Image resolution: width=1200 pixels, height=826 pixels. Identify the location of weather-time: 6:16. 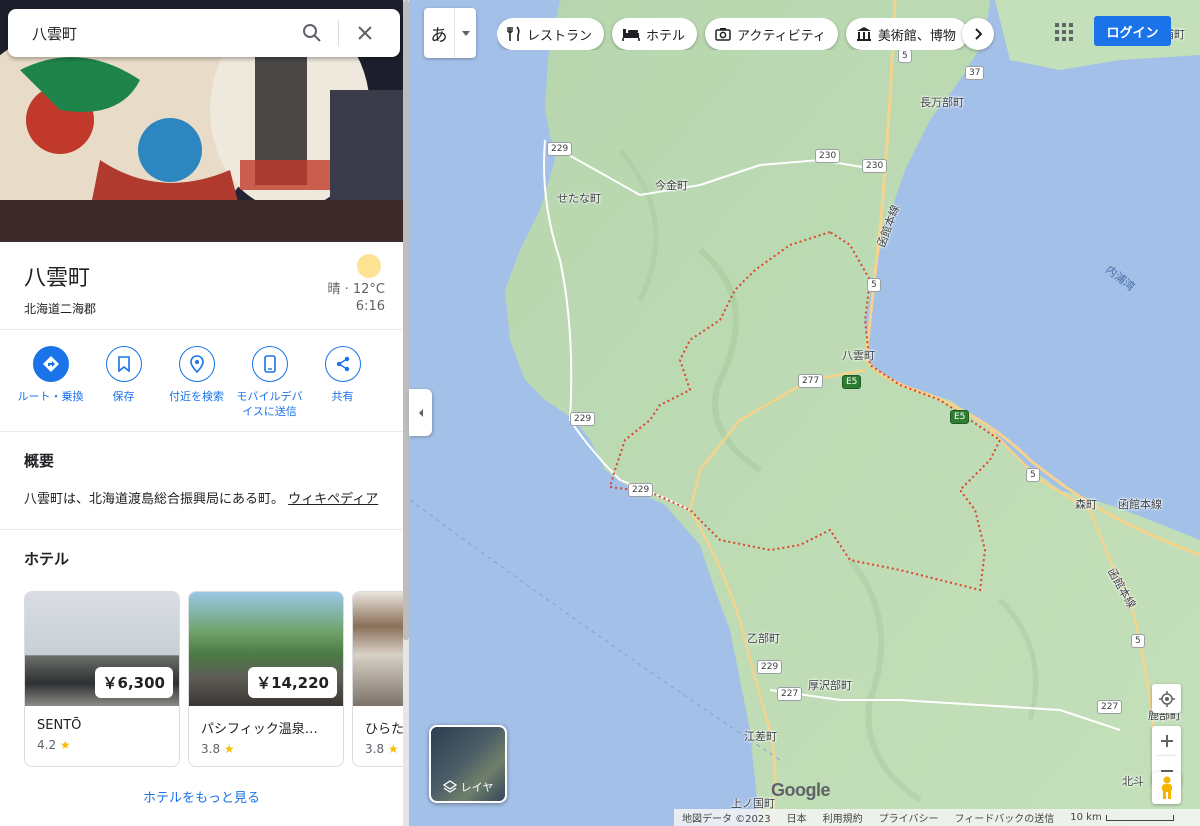
(370, 306).